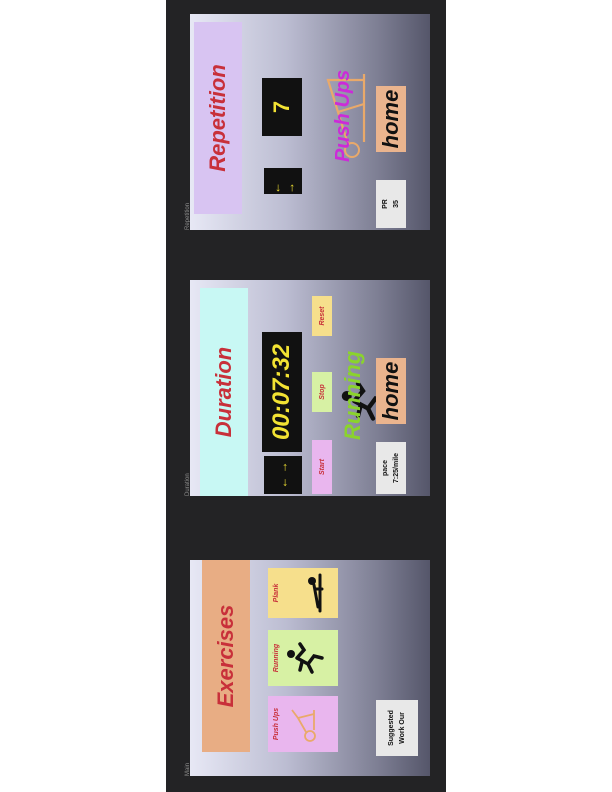  Describe the element at coordinates (385, 468) in the screenshot. I see `pace-label: pace` at that location.